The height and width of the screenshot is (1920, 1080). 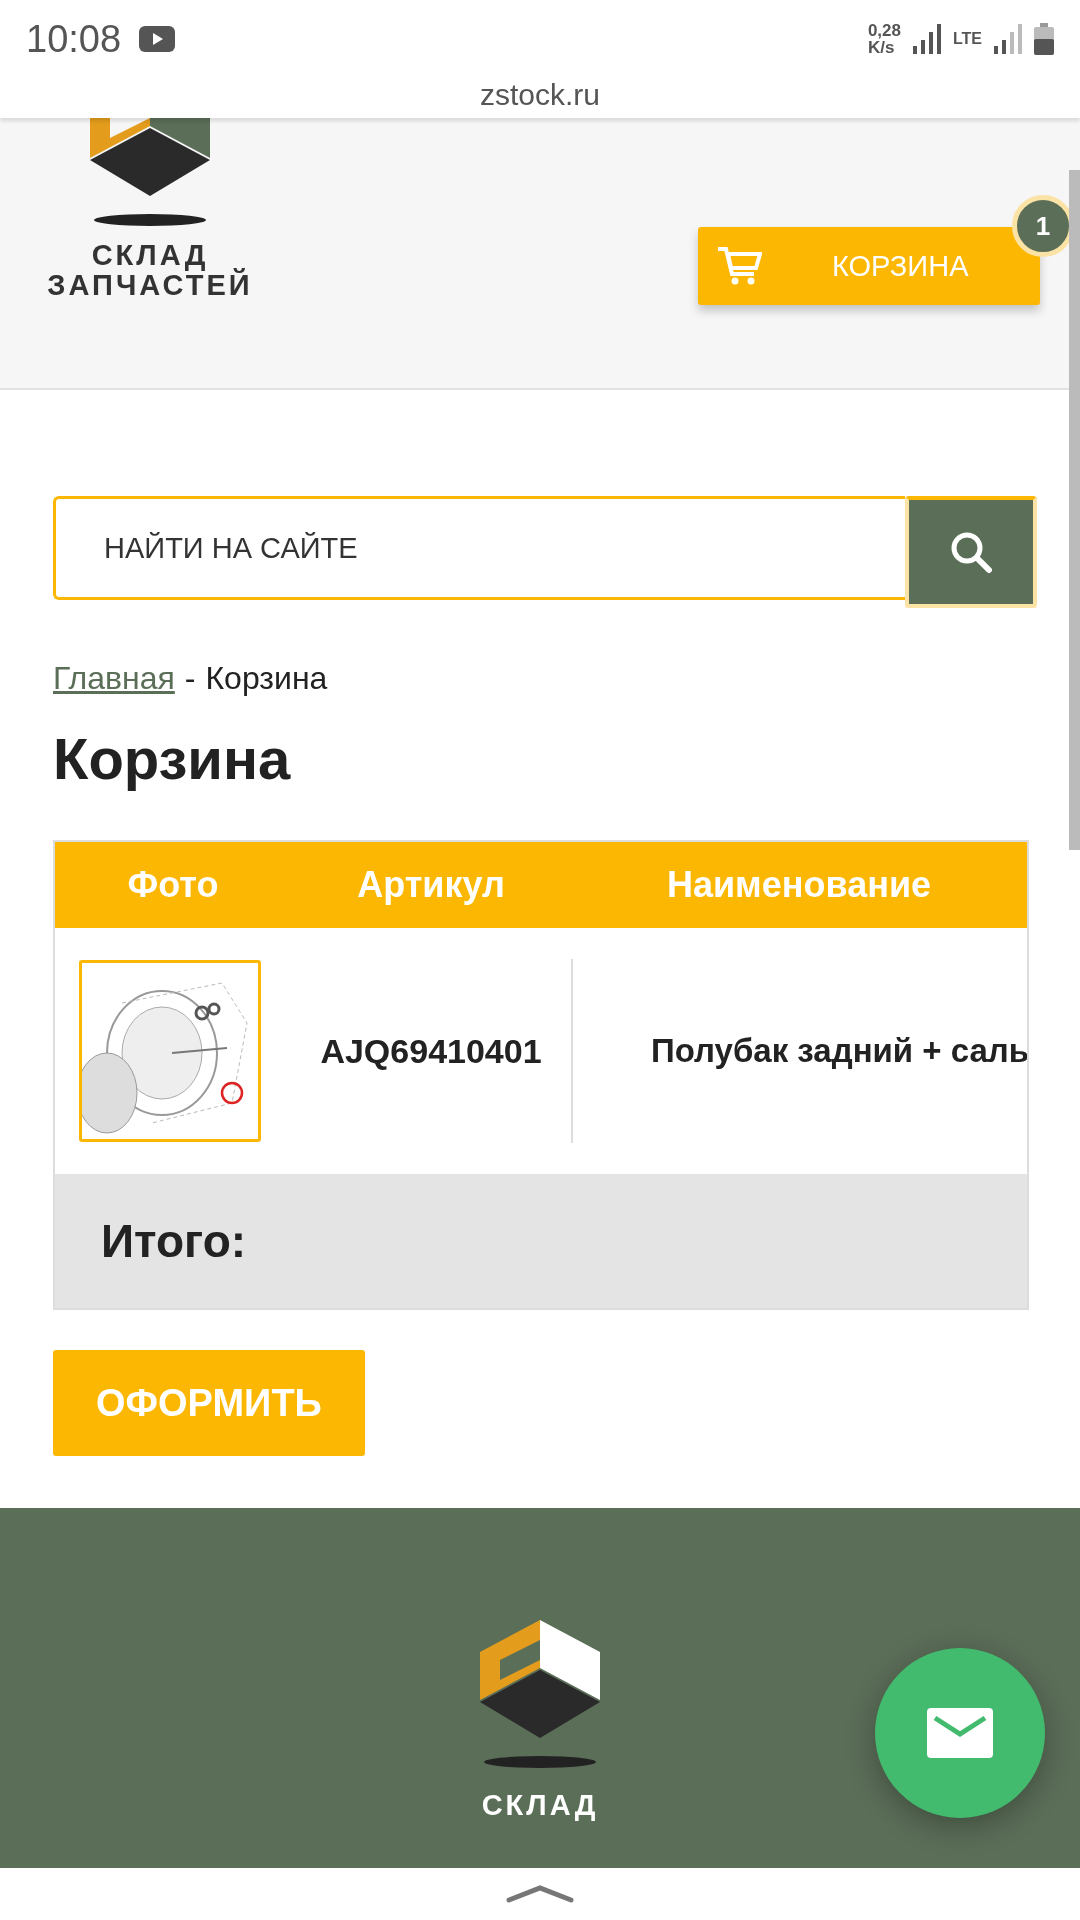 I want to click on page-title: Корзина, so click(x=172, y=758).